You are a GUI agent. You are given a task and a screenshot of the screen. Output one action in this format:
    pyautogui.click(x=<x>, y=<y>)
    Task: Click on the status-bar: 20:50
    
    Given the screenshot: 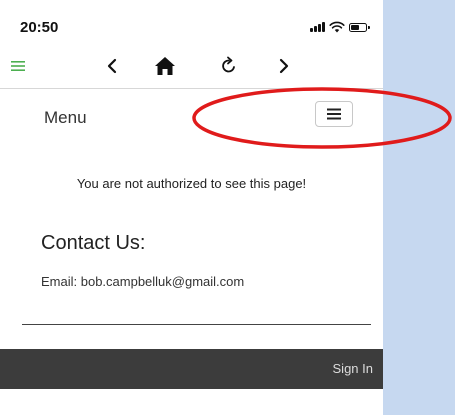 What is the action you would take?
    pyautogui.click(x=191, y=21)
    